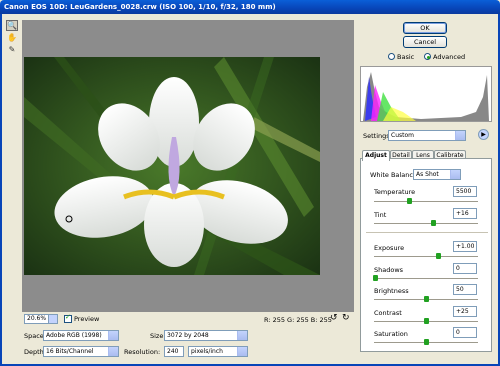  I want to click on temperature-label: Temperature, so click(395, 192).